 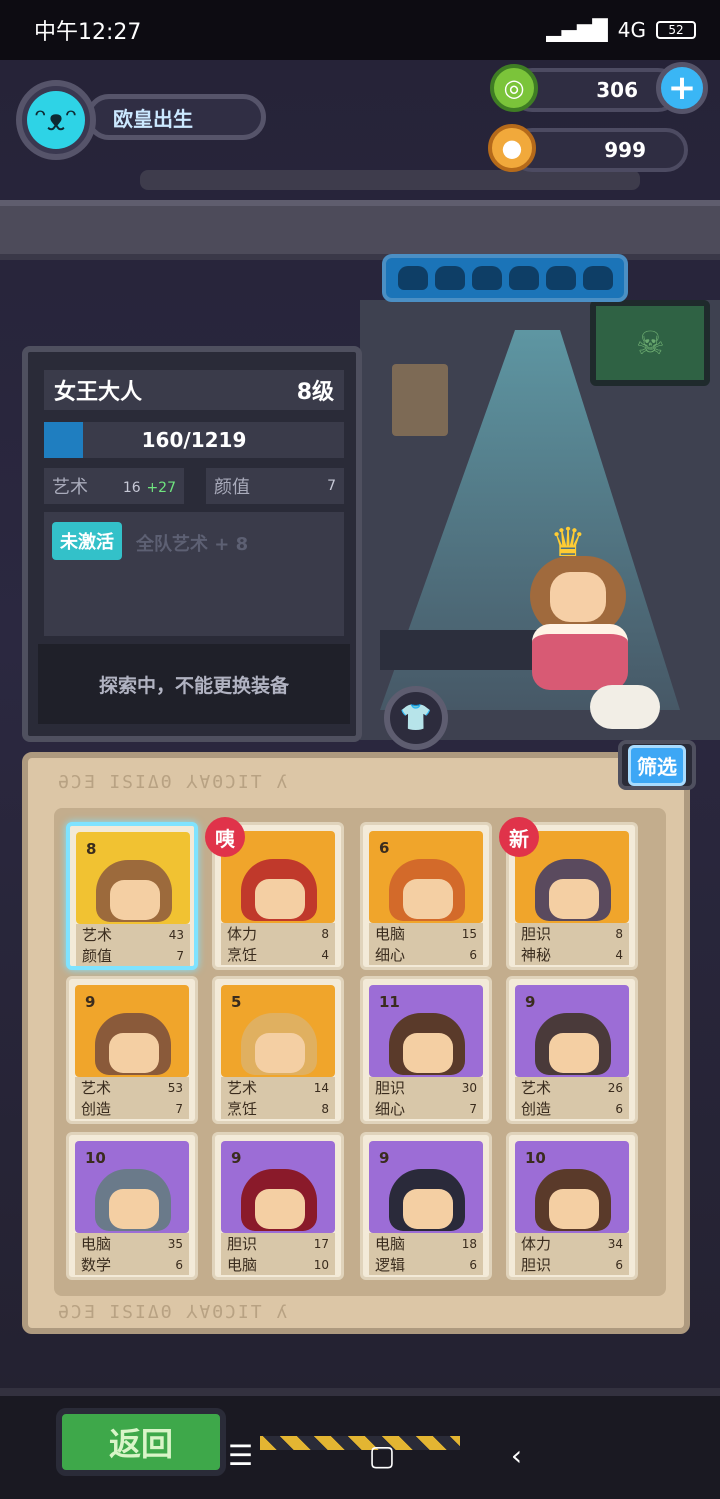 What do you see at coordinates (132, 896) in the screenshot?
I see `character-card: 8 艺术 43 颜值 7` at bounding box center [132, 896].